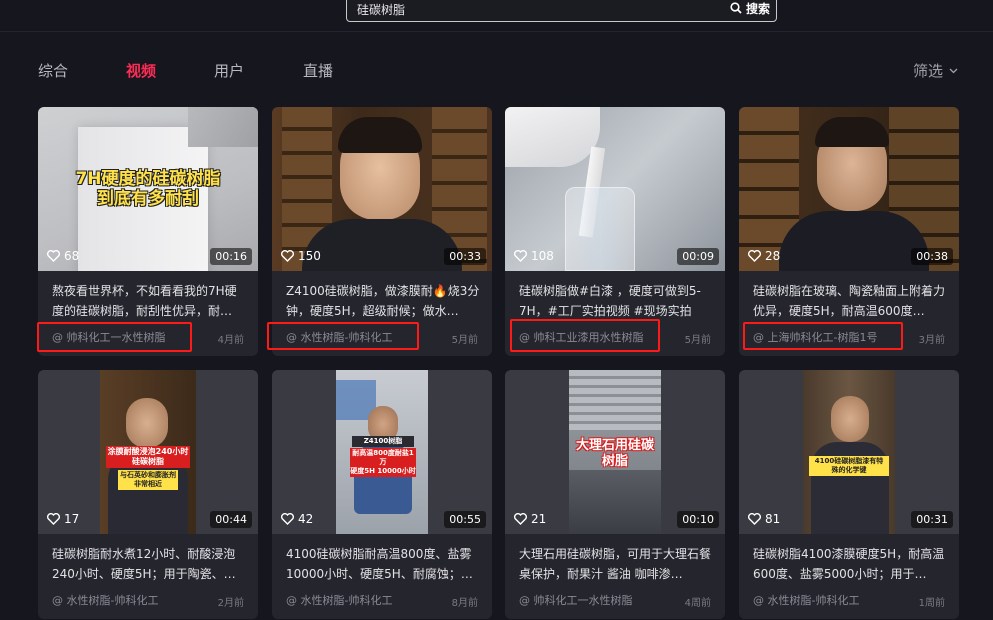 The height and width of the screenshot is (620, 993). I want to click on video-duration: 00:16, so click(231, 256).